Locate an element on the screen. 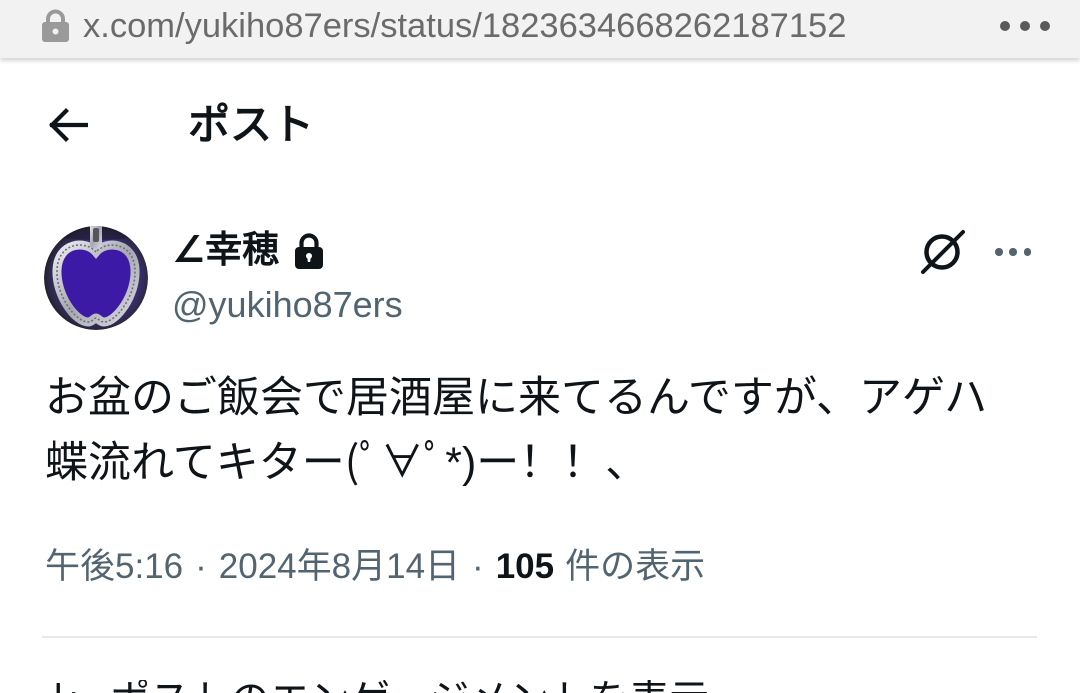 The height and width of the screenshot is (693, 1080). author-name-row: ∠幸穂 is located at coordinates (248, 250).